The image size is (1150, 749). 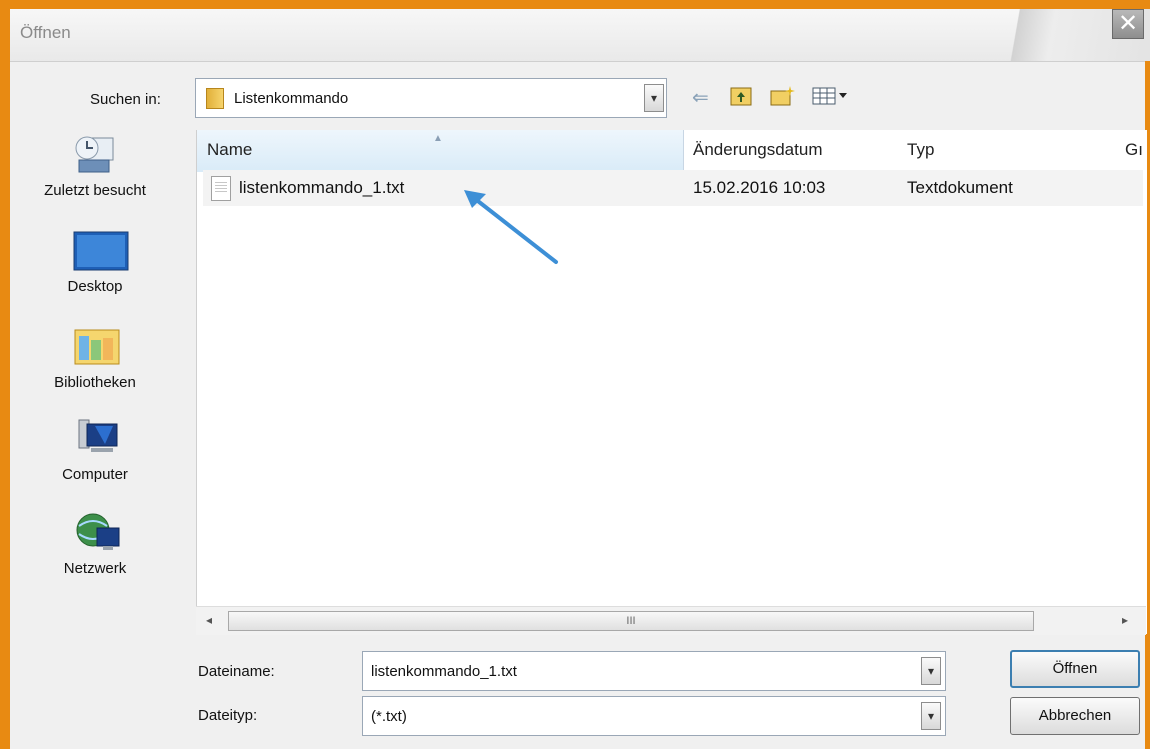 I want to click on back-arrow-icon: ⇐, so click(x=700, y=97).